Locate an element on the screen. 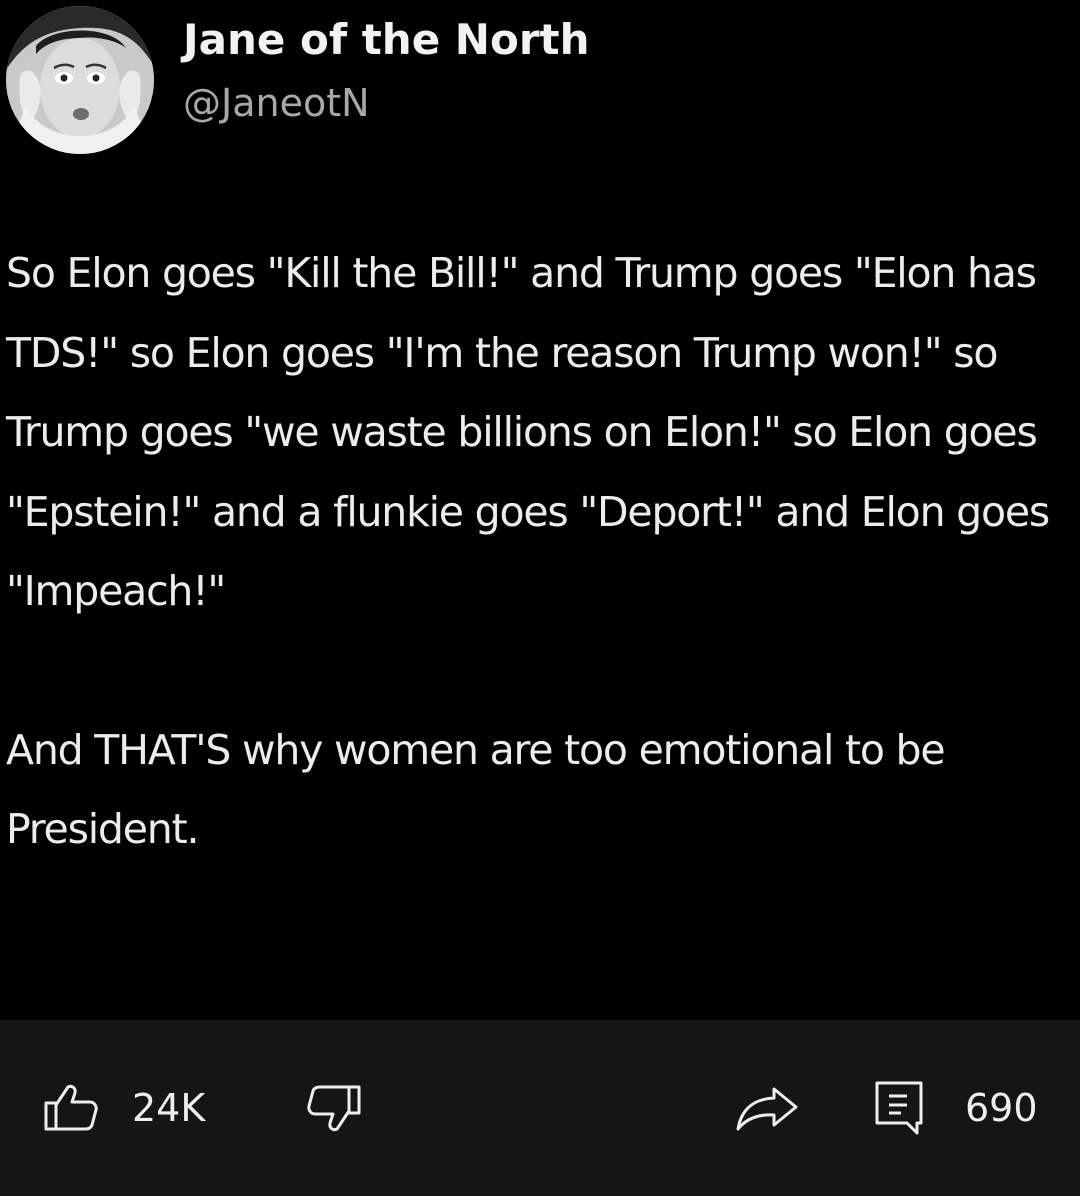  comment-button: 690 is located at coordinates (955, 1108).